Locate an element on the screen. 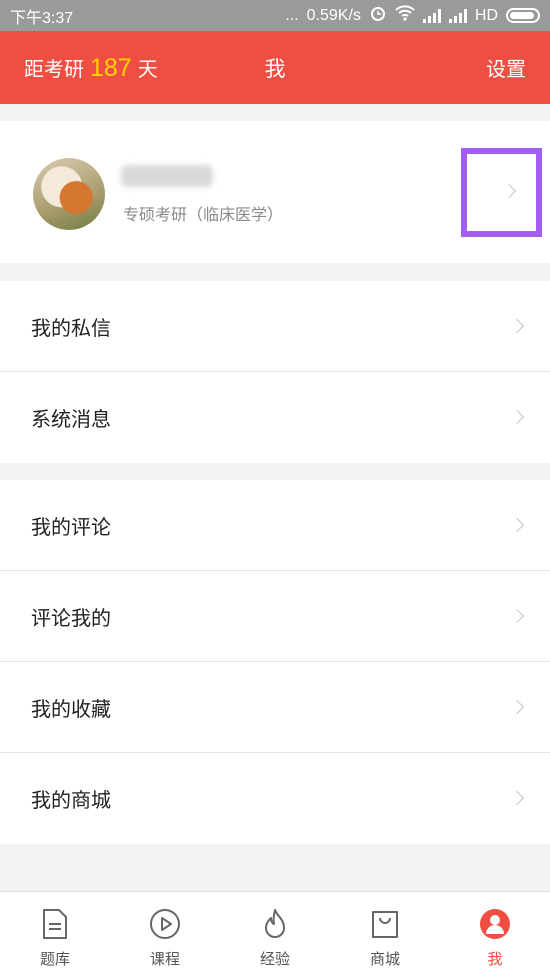 The height and width of the screenshot is (977, 550). status-indicators: ... 0.59K/s HD is located at coordinates (412, 15).